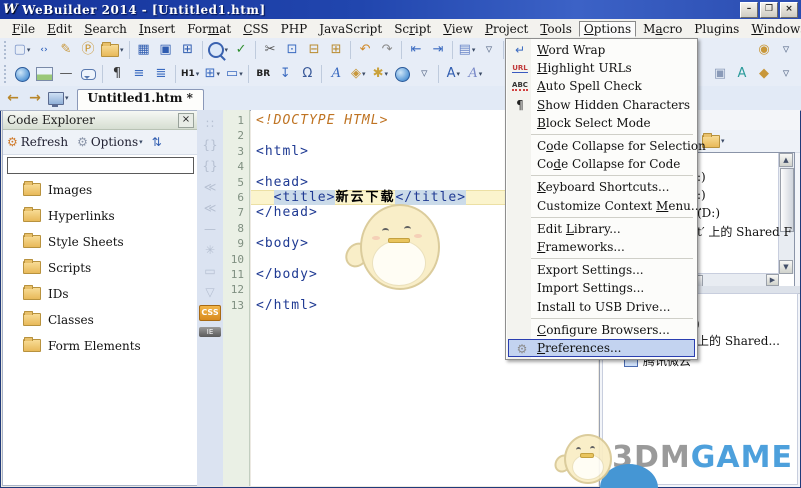  Describe the element at coordinates (387, 50) in the screenshot. I see `redo-icon: ↷` at that location.